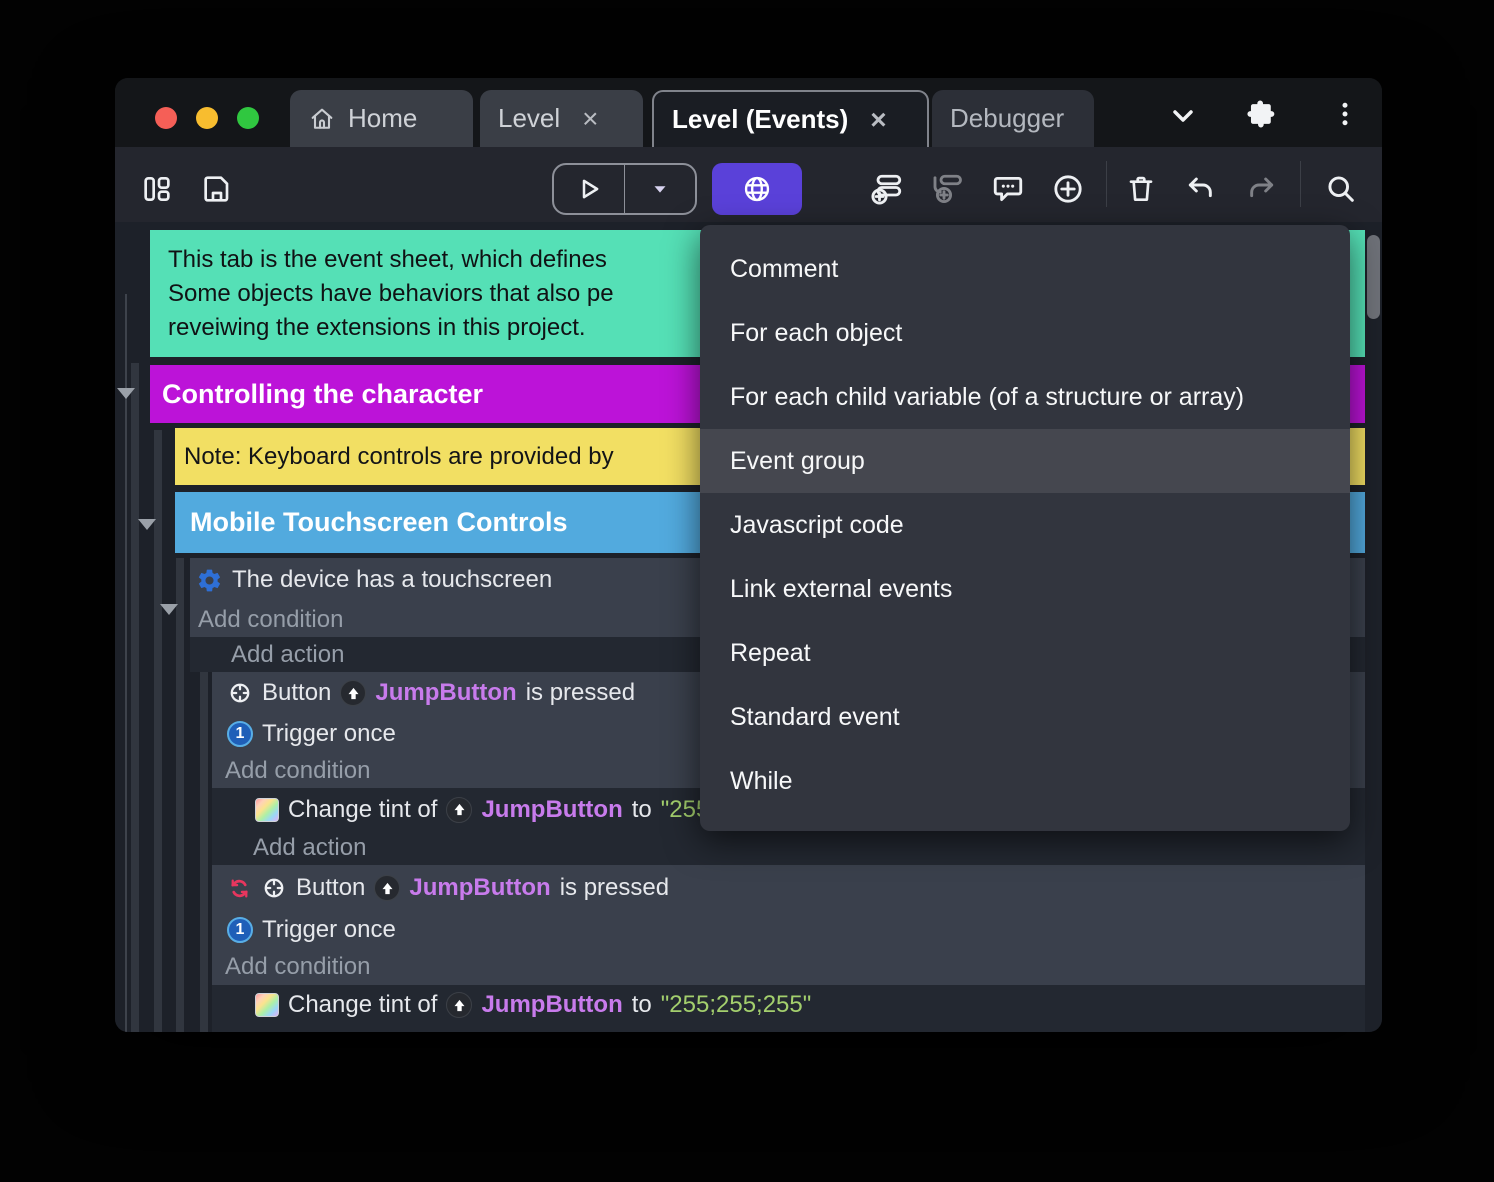  Describe the element at coordinates (1025, 461) in the screenshot. I see `menu-item-event-group: Event group` at that location.